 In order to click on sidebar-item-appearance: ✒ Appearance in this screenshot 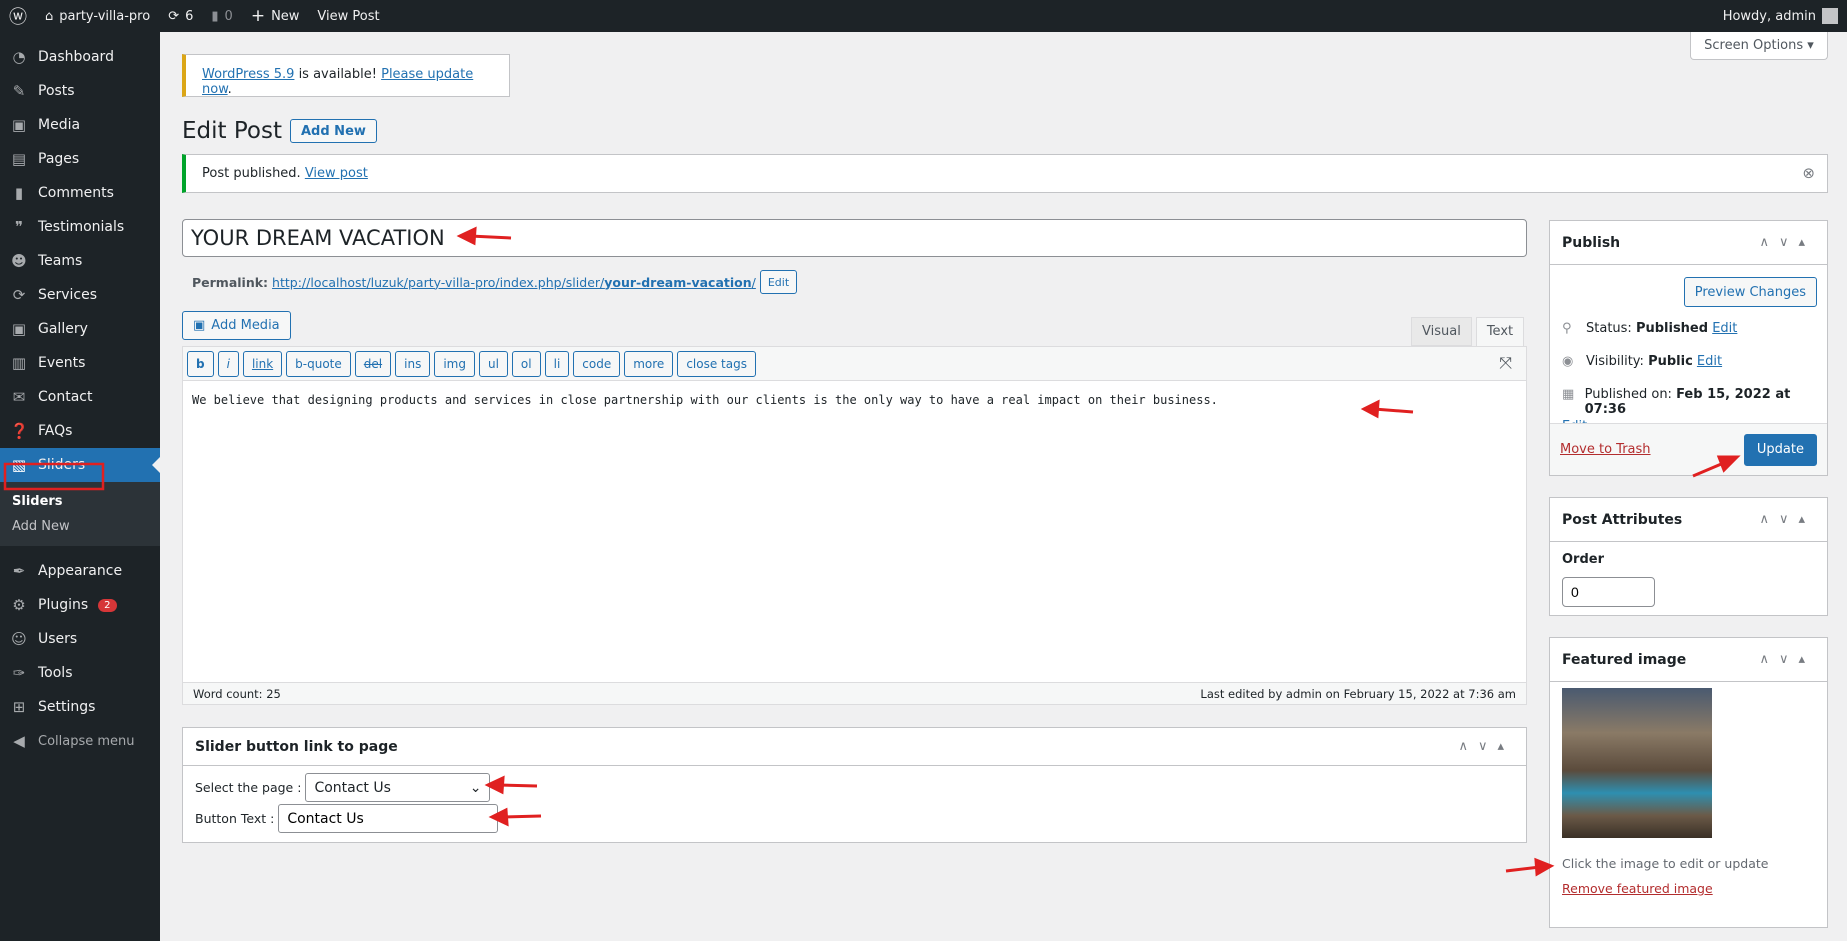, I will do `click(80, 571)`.